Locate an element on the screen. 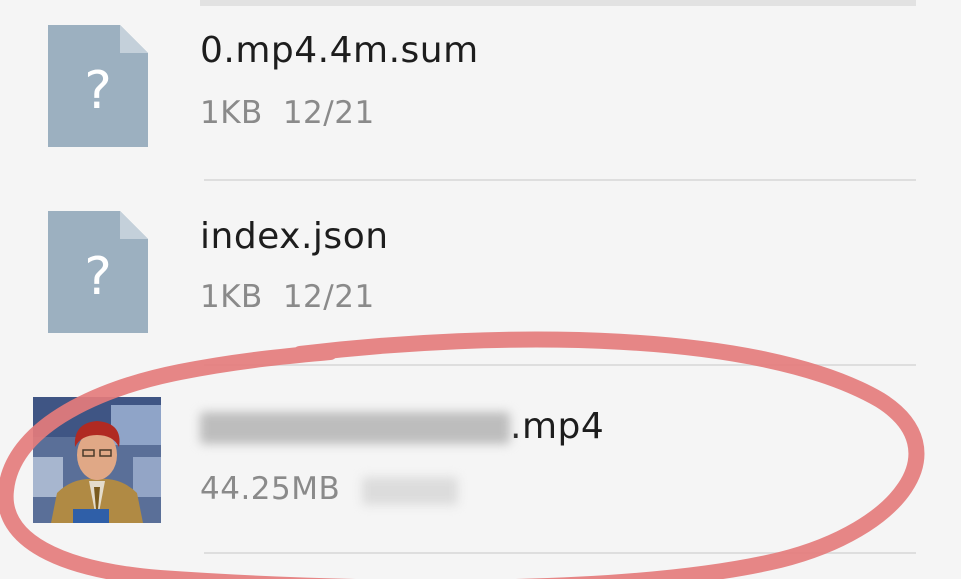  file-name: index.json is located at coordinates (294, 236).